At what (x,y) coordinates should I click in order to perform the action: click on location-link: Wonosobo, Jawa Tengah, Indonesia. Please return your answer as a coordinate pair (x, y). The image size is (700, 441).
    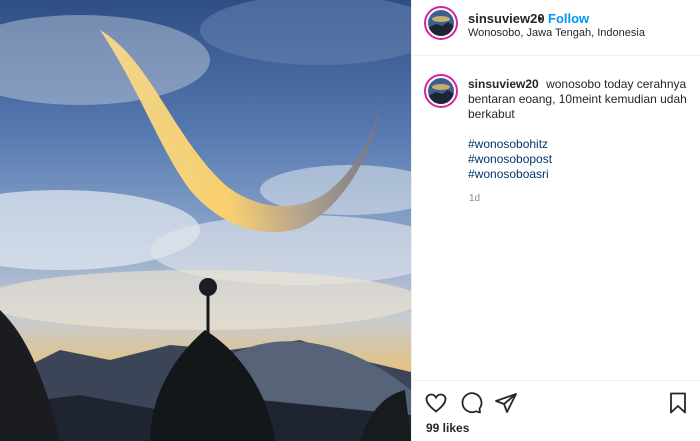
    Looking at the image, I should click on (556, 33).